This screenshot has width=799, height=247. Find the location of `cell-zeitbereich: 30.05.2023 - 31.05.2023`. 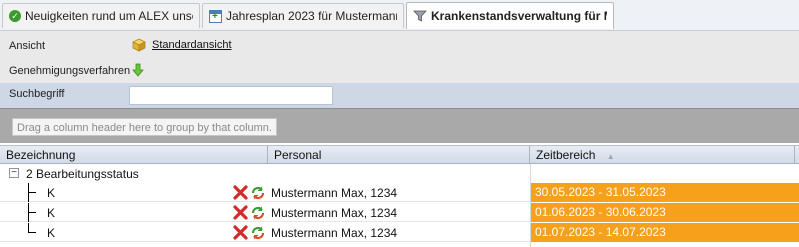

cell-zeitbereich: 30.05.2023 - 31.05.2023 is located at coordinates (665, 192).